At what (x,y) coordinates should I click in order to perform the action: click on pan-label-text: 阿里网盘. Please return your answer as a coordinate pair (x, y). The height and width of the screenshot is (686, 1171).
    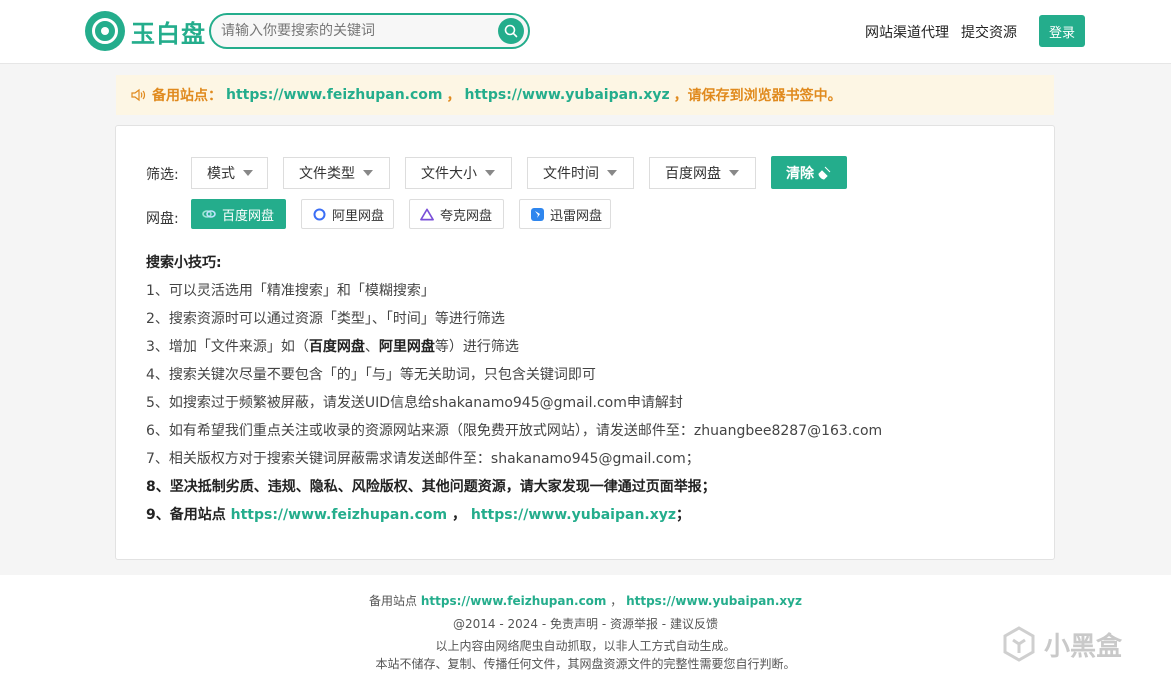
    Looking at the image, I should click on (358, 216).